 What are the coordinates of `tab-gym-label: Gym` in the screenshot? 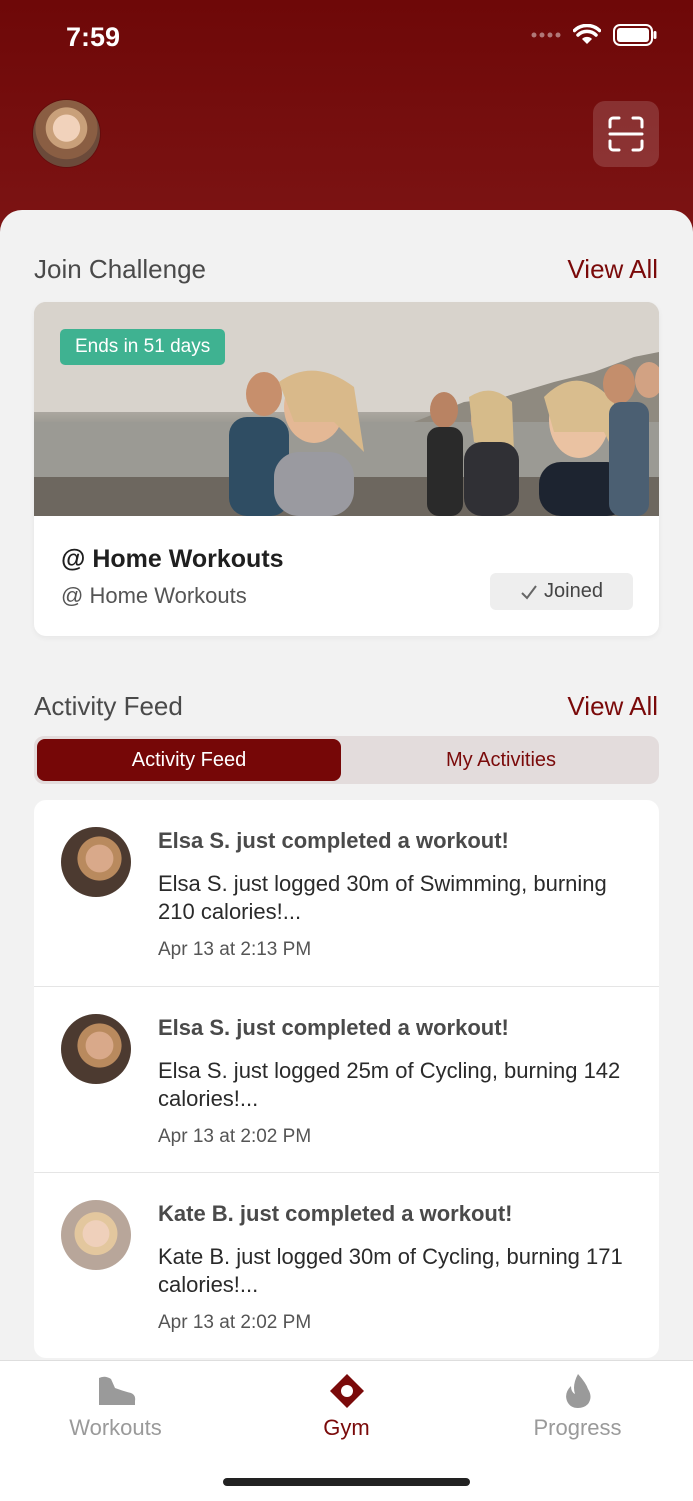 It's located at (346, 1427).